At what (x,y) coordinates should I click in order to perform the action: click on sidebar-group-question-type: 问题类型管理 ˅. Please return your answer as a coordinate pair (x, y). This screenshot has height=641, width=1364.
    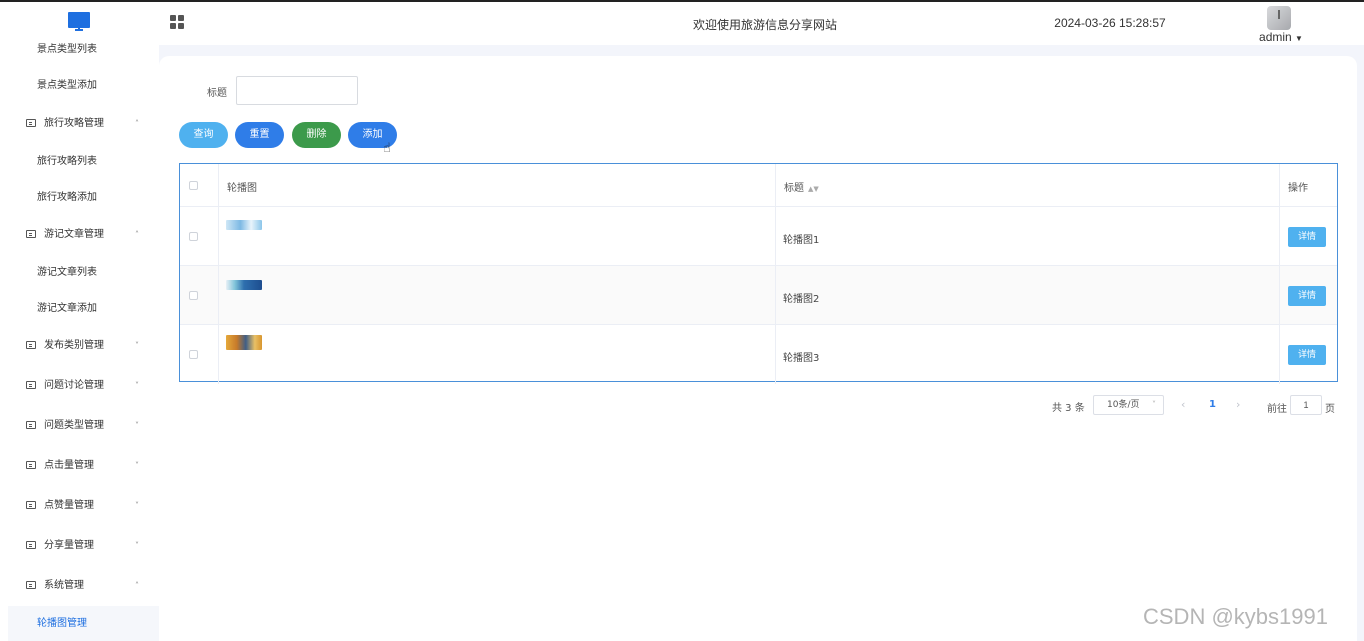
    Looking at the image, I should click on (79, 426).